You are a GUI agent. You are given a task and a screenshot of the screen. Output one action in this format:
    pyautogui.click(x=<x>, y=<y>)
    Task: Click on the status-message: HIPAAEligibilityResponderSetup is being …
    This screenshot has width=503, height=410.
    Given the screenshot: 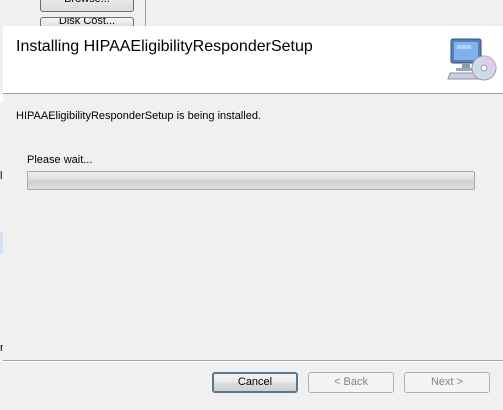 What is the action you would take?
    pyautogui.click(x=138, y=116)
    